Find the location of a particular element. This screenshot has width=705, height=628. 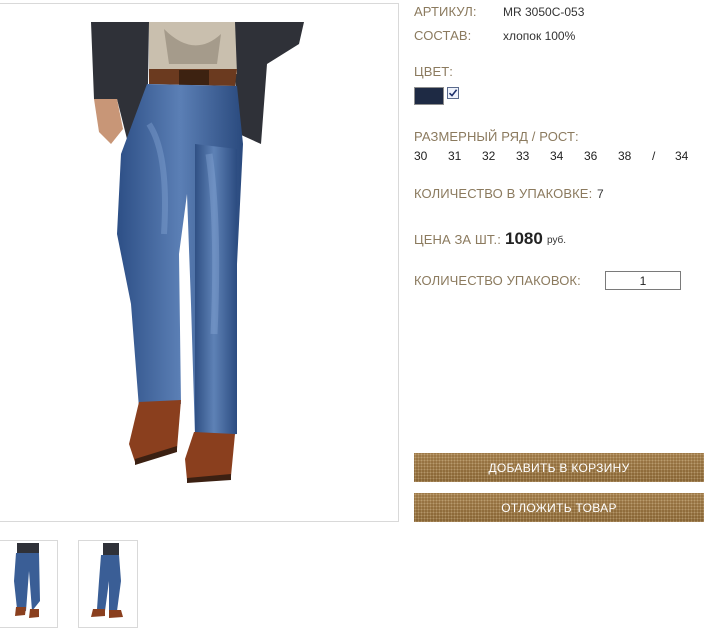

price-currency: руб. is located at coordinates (557, 240).